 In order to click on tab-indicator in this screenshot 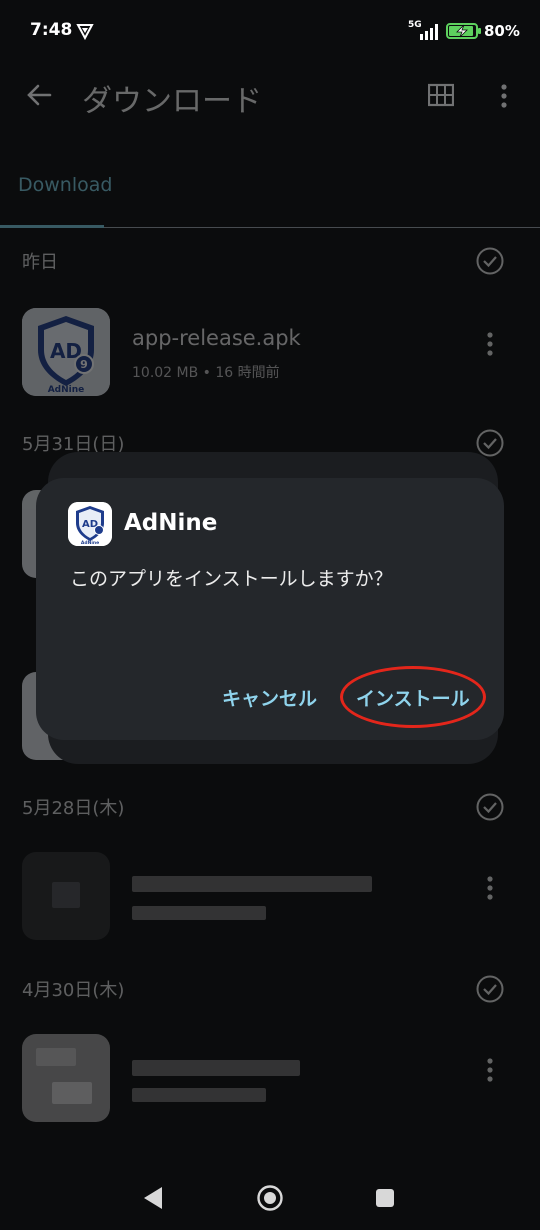, I will do `click(52, 226)`.